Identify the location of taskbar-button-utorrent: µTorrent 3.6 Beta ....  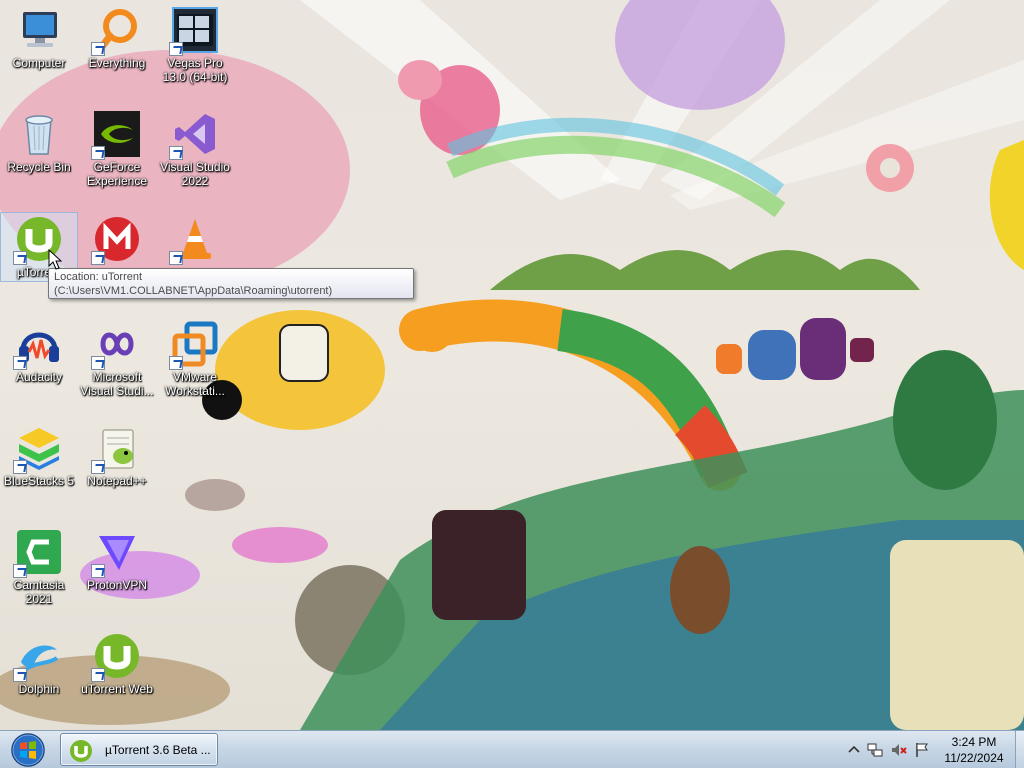
(139, 749).